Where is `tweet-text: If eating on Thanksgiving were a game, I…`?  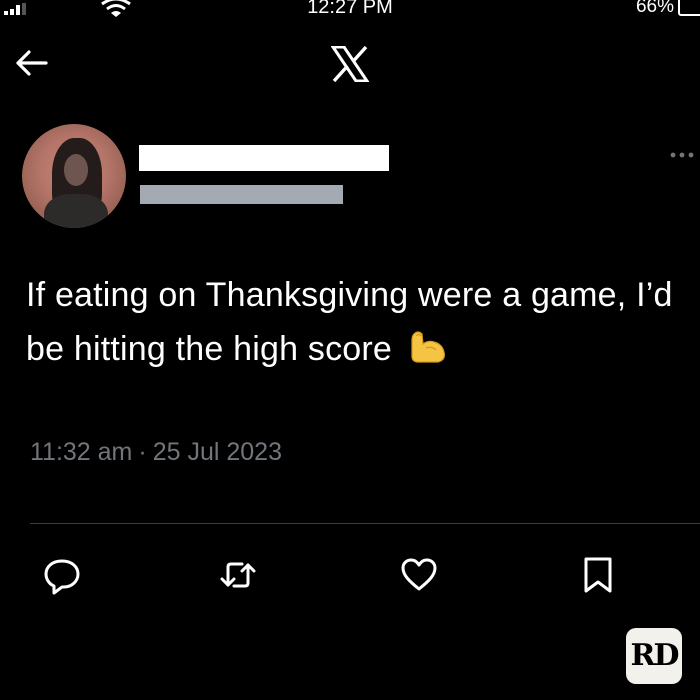
tweet-text: If eating on Thanksgiving were a game, I… is located at coordinates (356, 322).